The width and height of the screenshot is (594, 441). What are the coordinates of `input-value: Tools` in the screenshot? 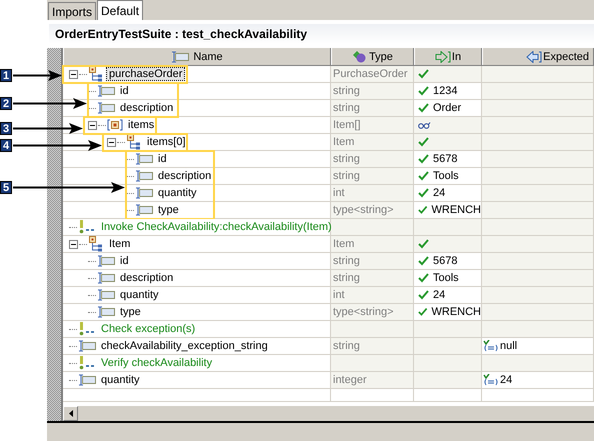 It's located at (446, 176).